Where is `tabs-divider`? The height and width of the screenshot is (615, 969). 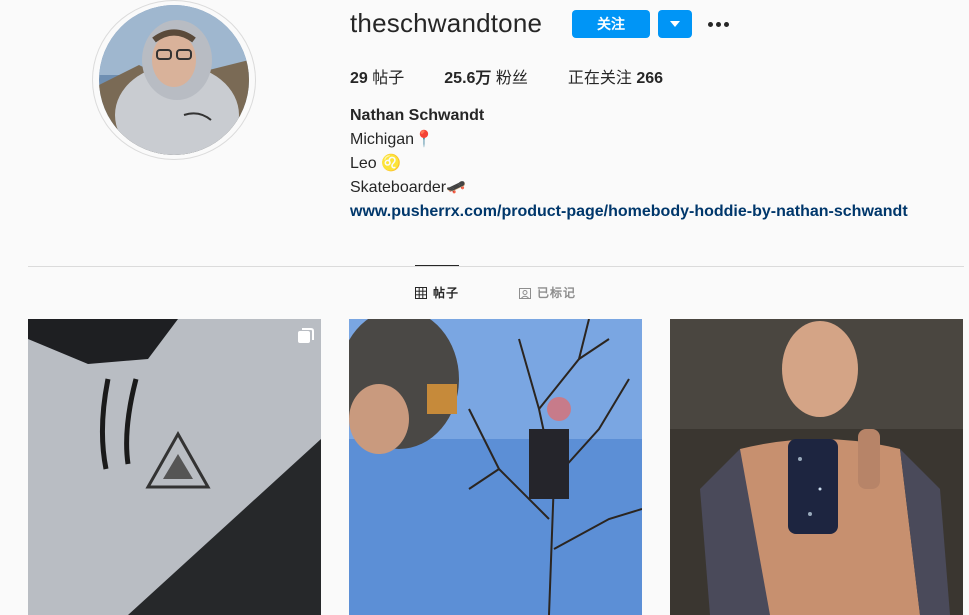 tabs-divider is located at coordinates (496, 266).